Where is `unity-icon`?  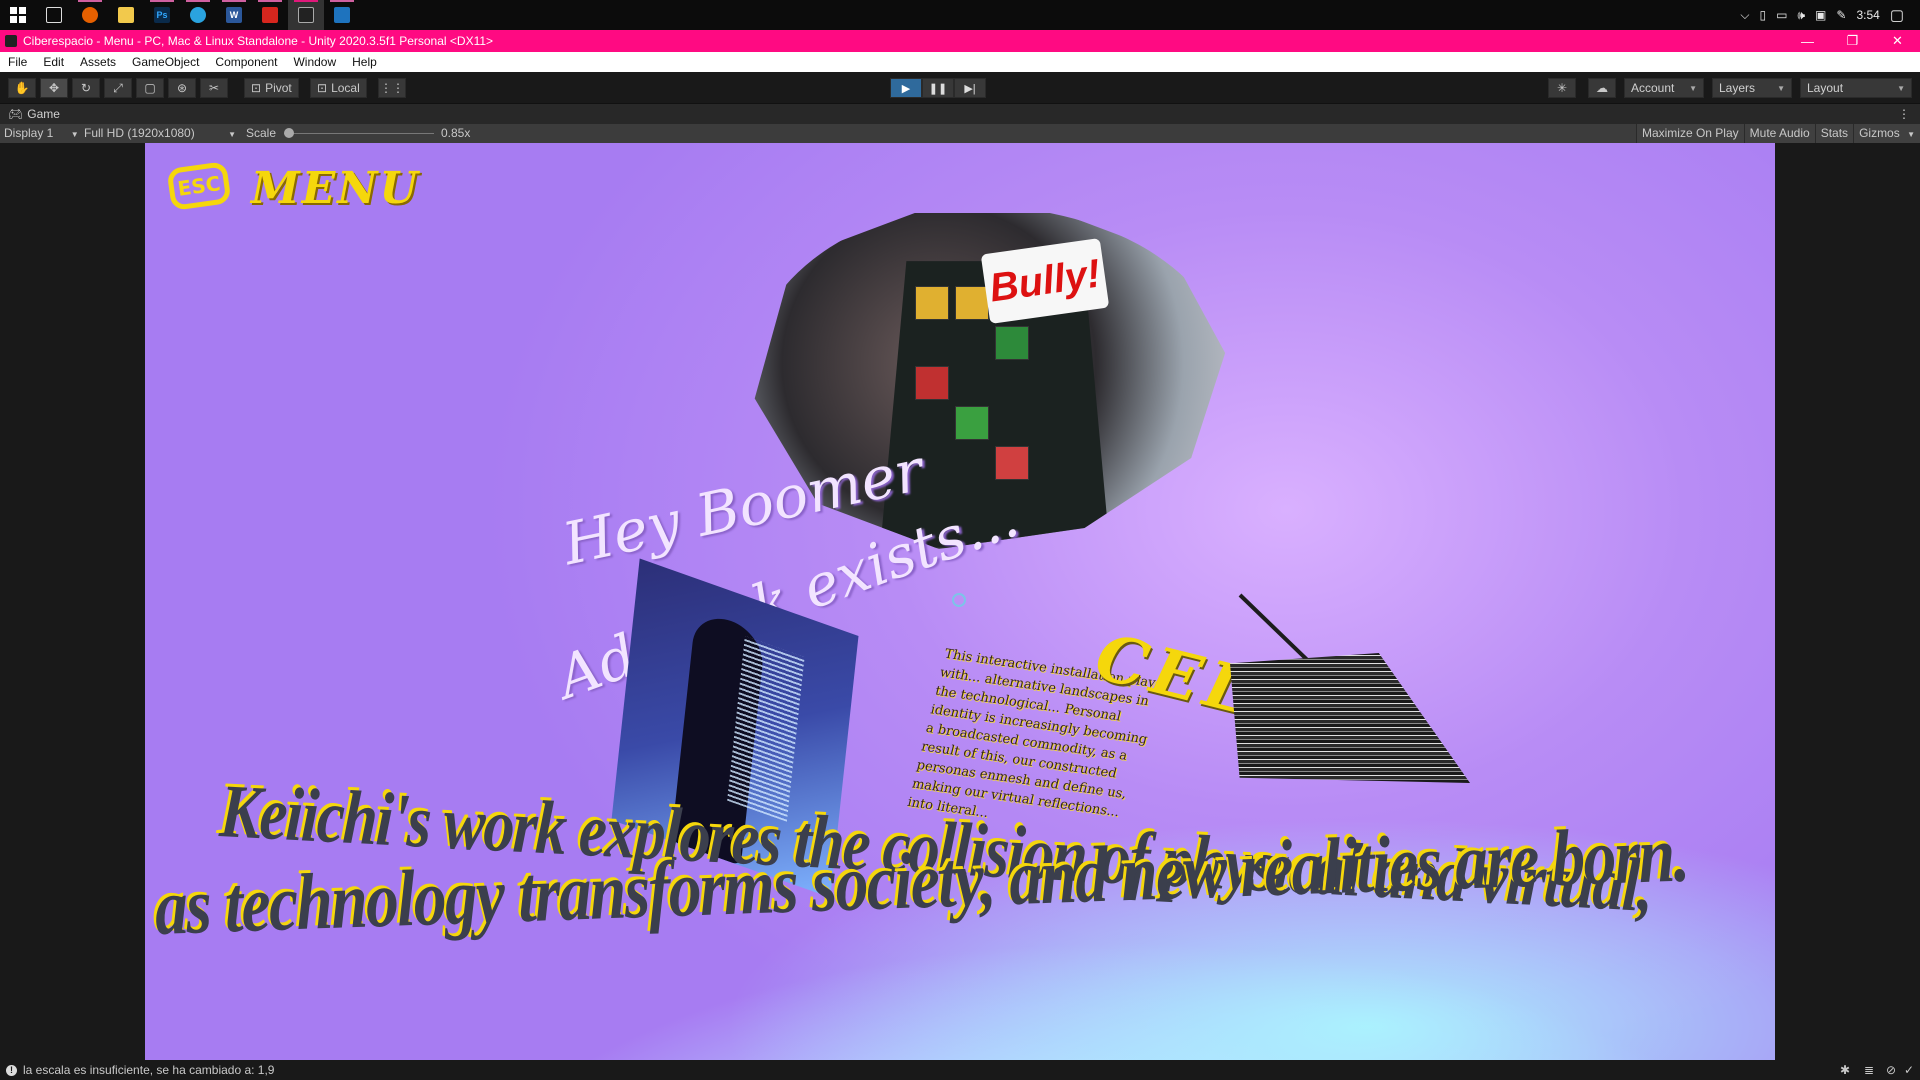
unity-icon is located at coordinates (306, 15).